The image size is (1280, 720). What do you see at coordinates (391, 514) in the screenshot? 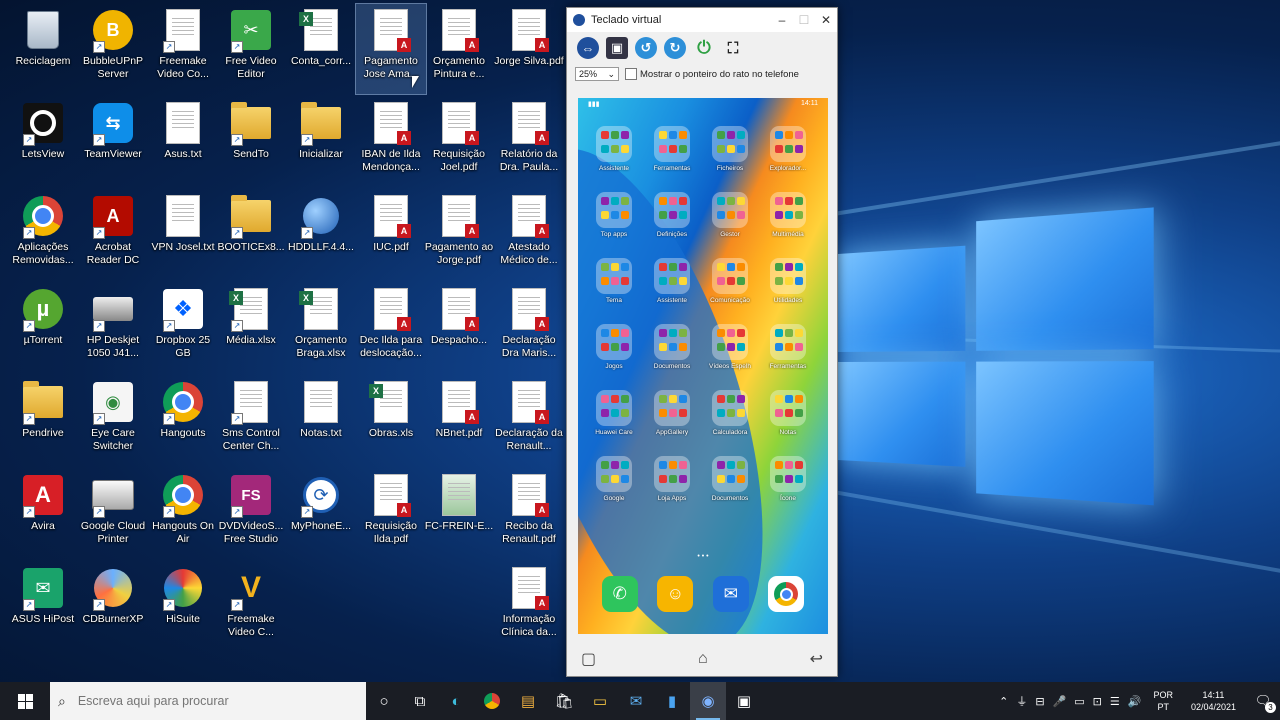
I see `desktop-icon-requisicao-ilda: A Requisição Ilda.pdf` at bounding box center [391, 514].